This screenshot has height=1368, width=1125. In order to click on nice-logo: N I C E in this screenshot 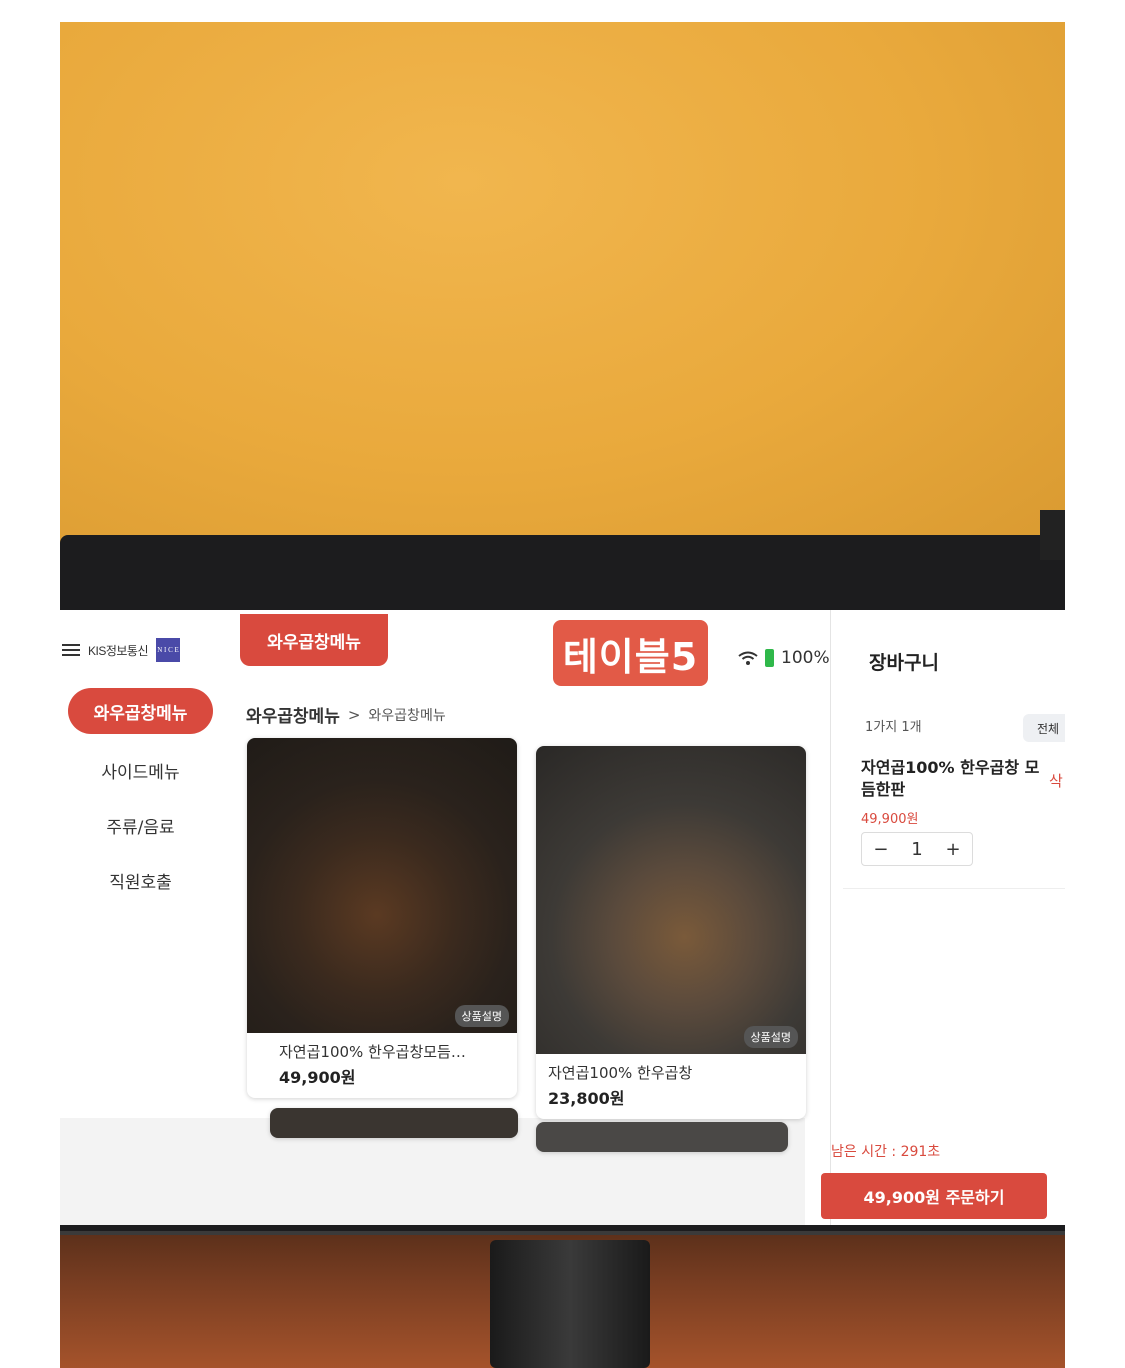, I will do `click(168, 650)`.